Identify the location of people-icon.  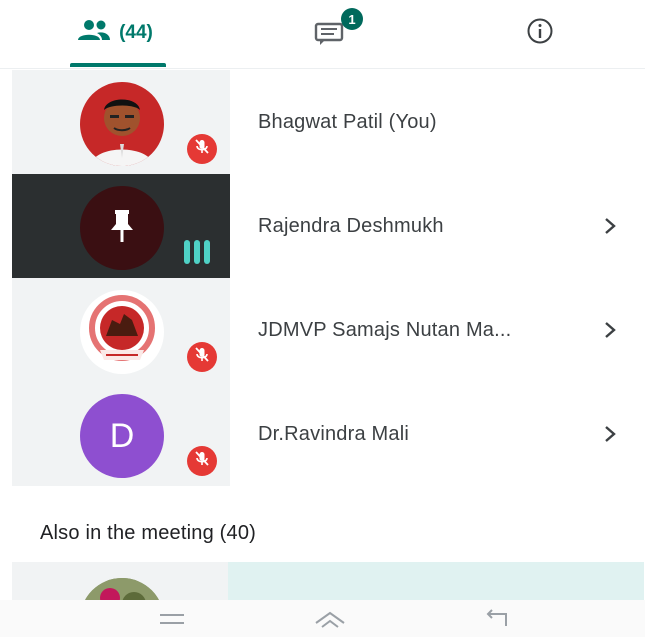
(94, 33).